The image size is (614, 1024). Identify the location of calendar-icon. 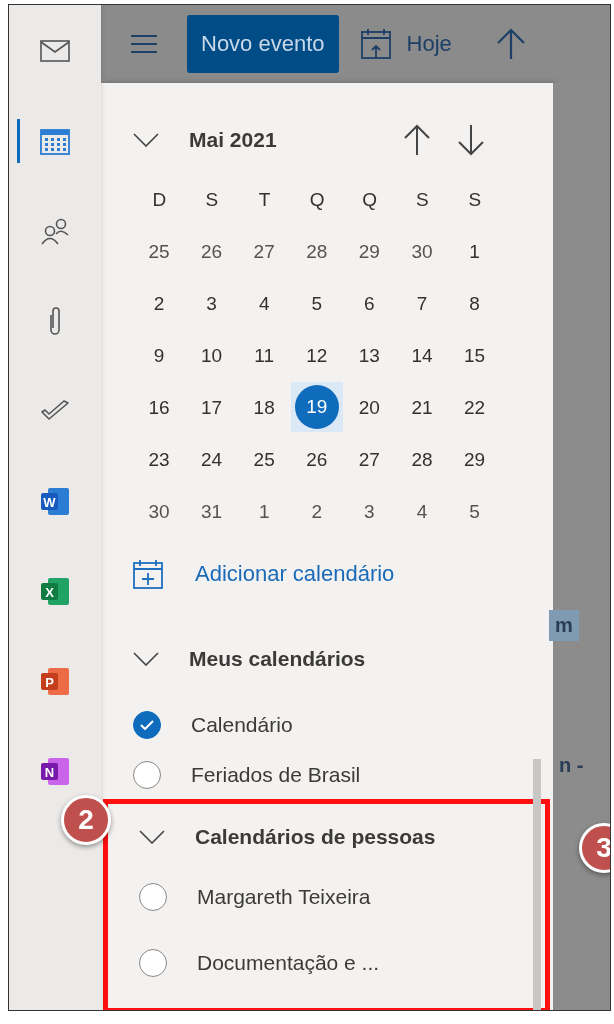
(55, 141).